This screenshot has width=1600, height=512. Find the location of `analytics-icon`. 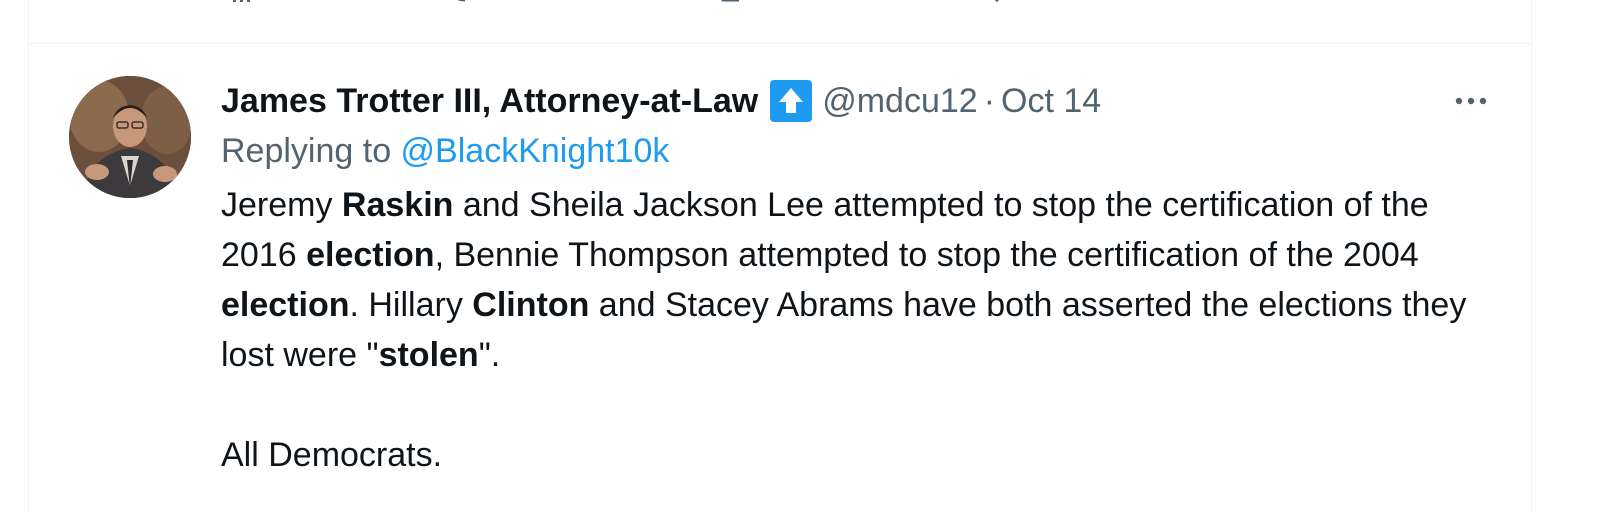

analytics-icon is located at coordinates (242, 3).